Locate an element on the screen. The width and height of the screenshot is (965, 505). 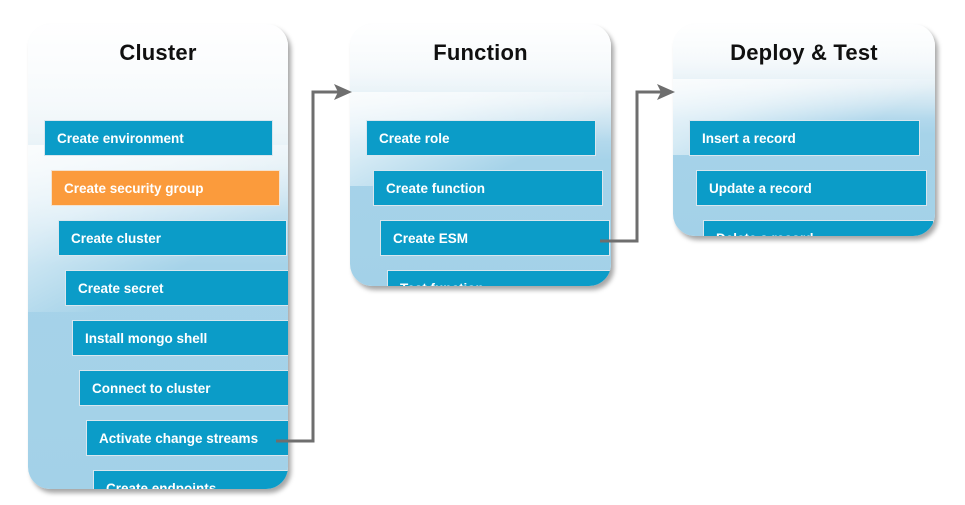
step-create-environment: Create environment is located at coordinates (158, 138).